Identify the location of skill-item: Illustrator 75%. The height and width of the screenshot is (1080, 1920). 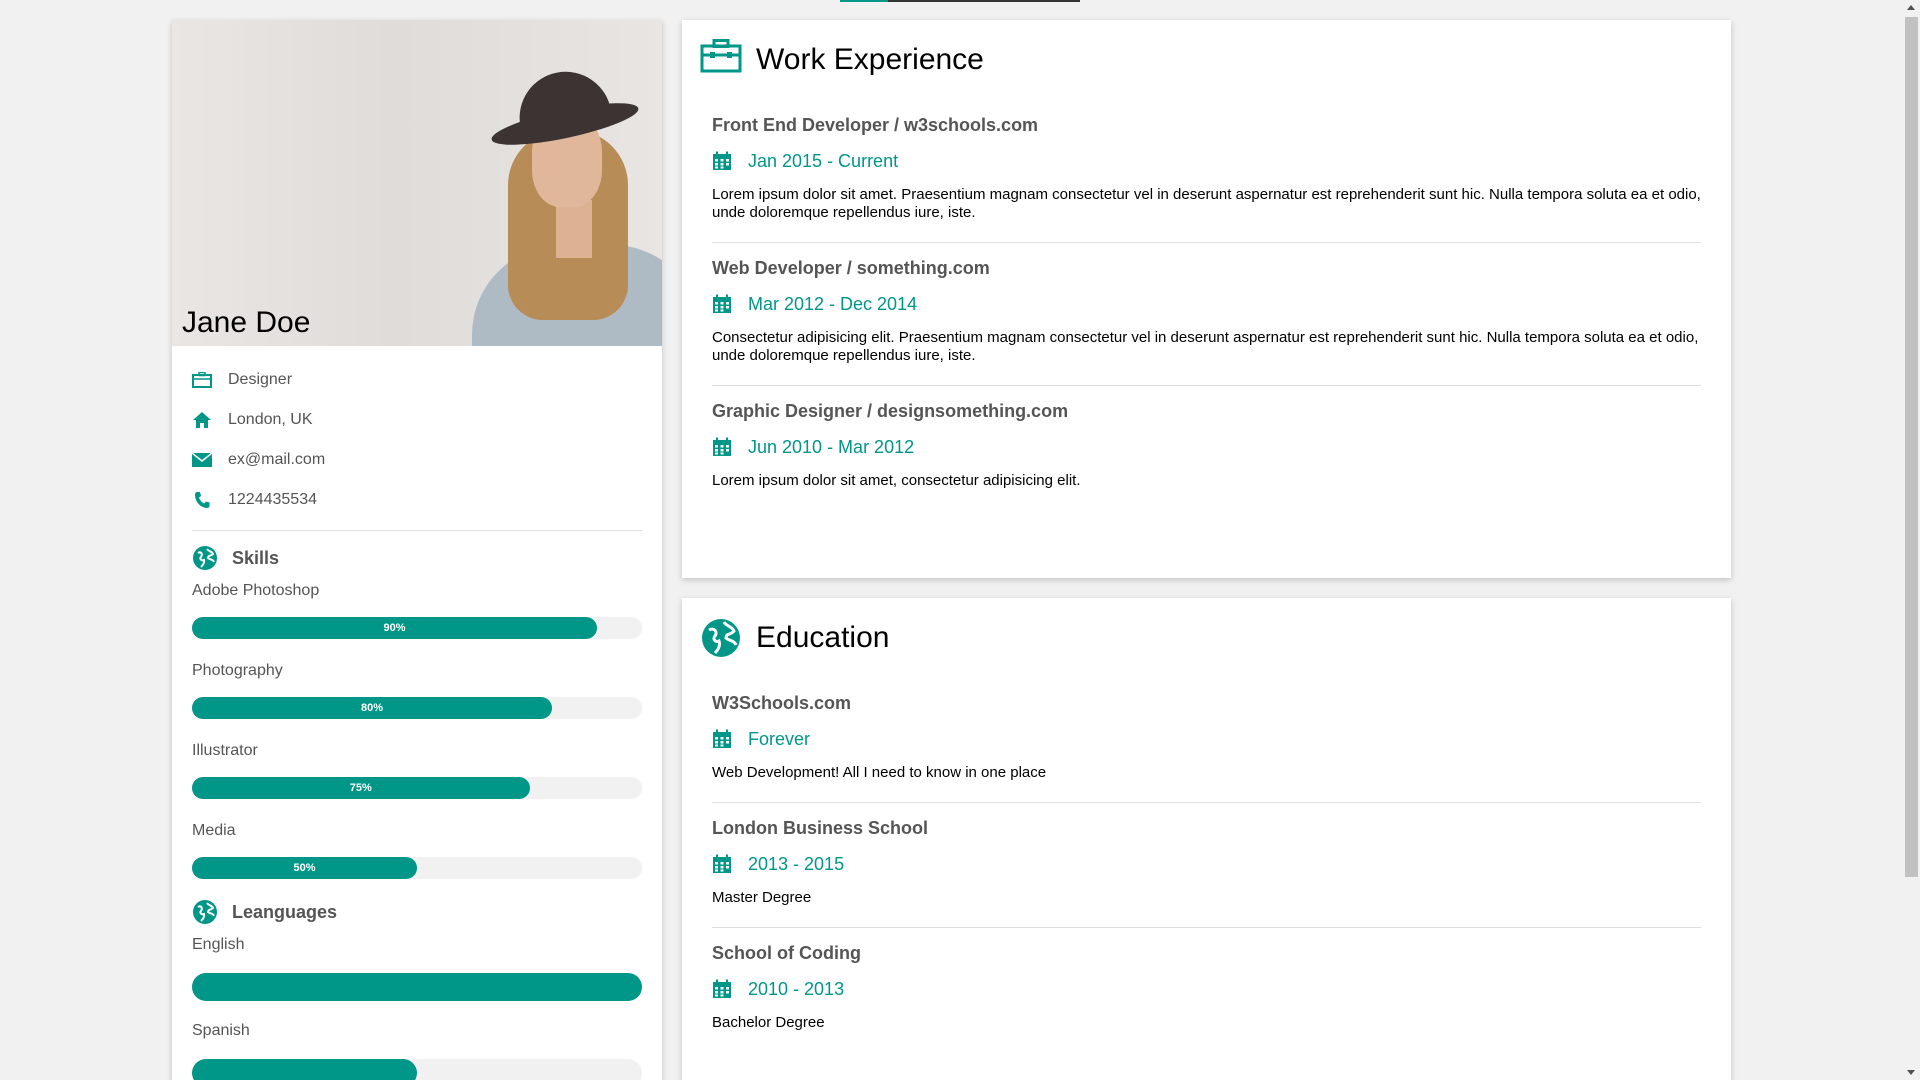
(417, 768).